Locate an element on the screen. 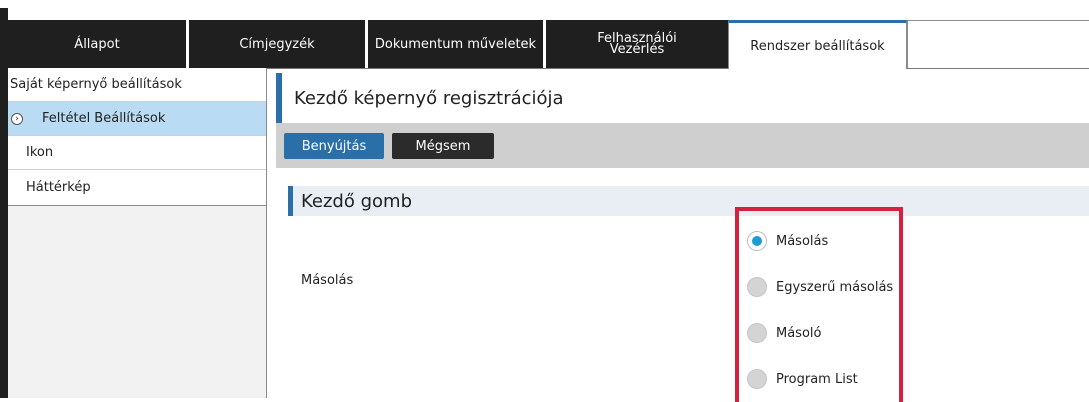 The height and width of the screenshot is (402, 1089). tab-user-control-label: Felhasználói Vezérlés is located at coordinates (637, 44).